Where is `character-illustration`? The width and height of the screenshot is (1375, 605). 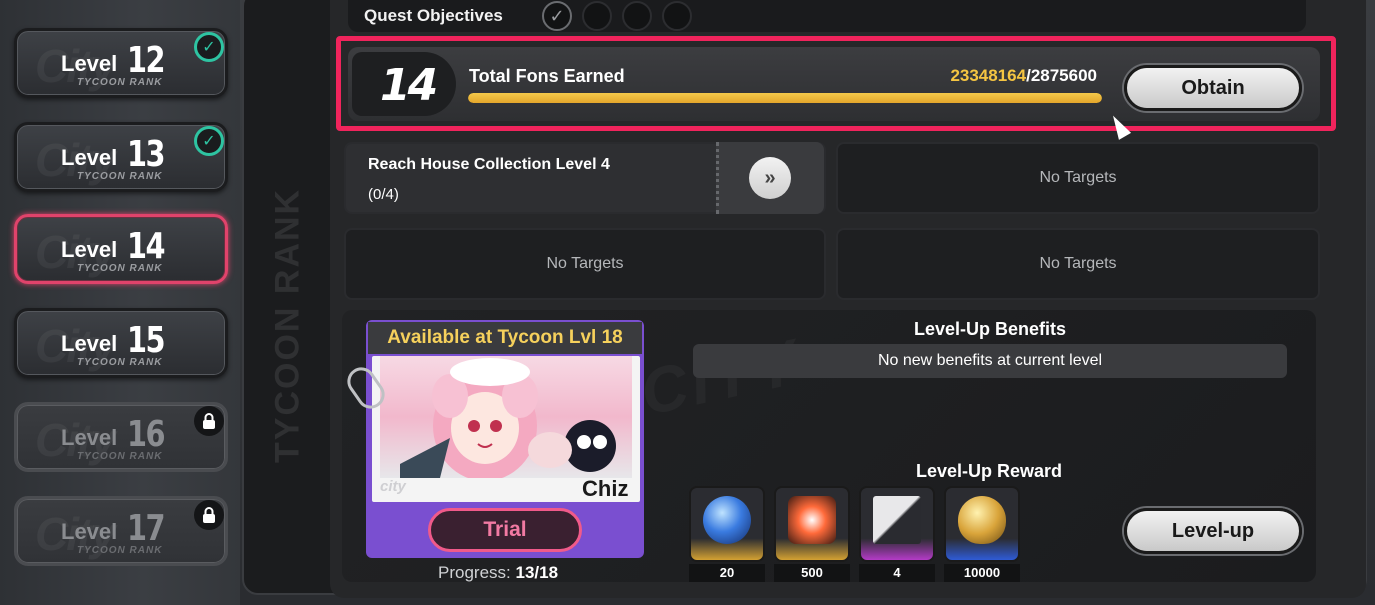
character-illustration is located at coordinates (506, 418).